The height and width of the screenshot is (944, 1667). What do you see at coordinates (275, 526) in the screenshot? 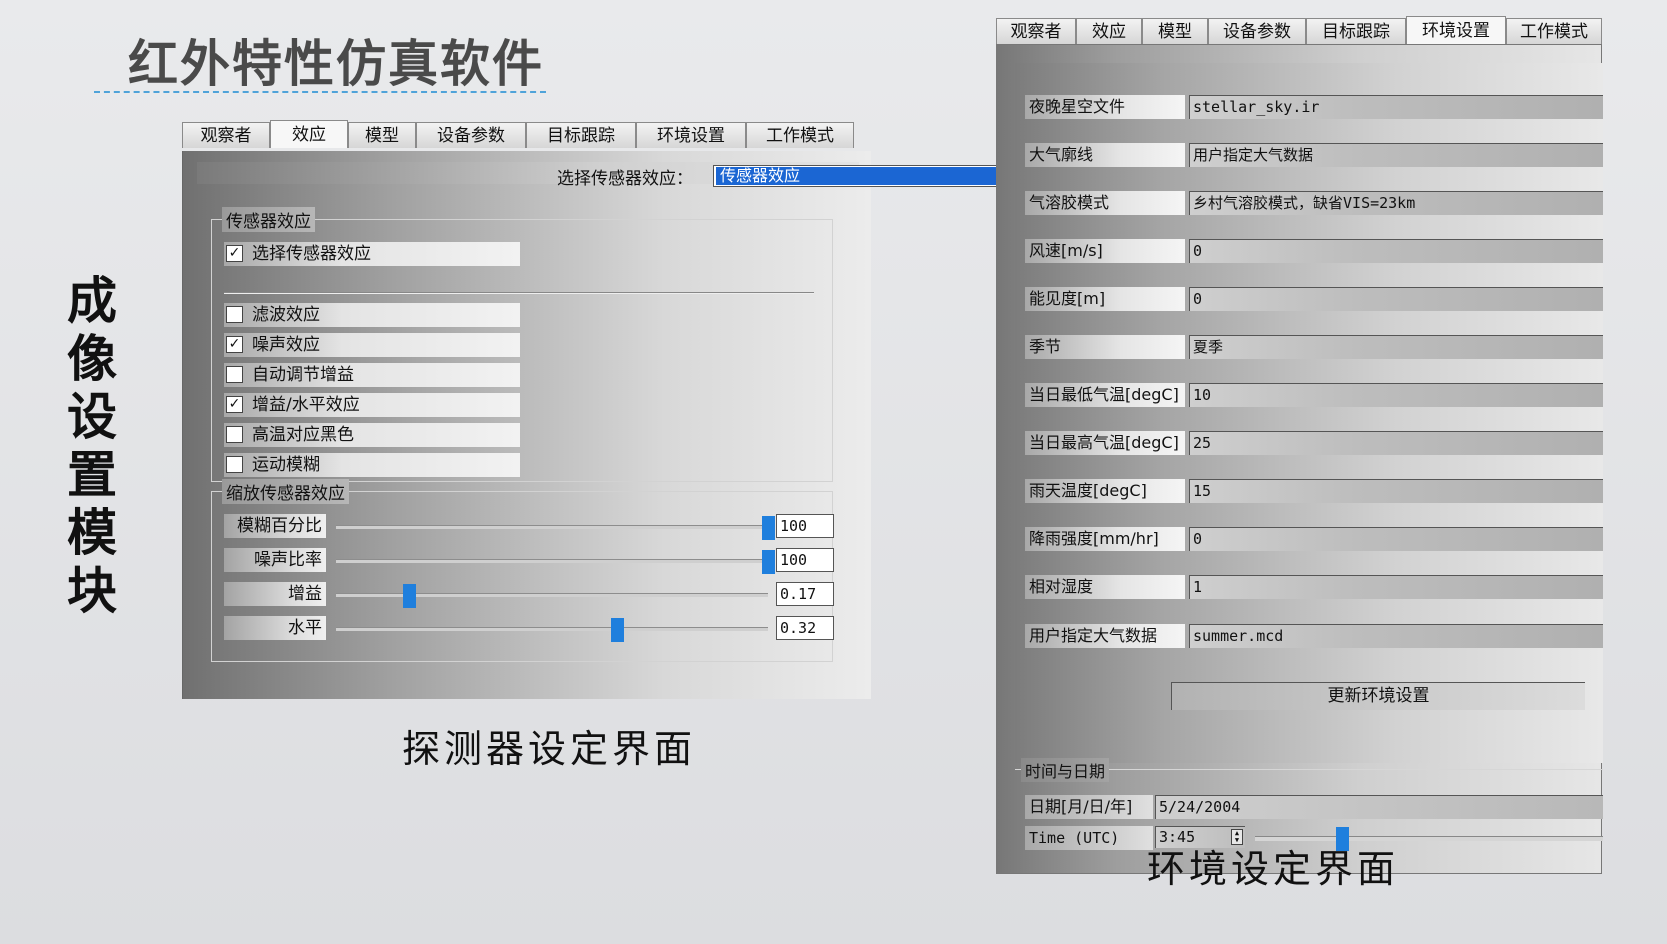
I see `slider-label: 模糊百分比` at bounding box center [275, 526].